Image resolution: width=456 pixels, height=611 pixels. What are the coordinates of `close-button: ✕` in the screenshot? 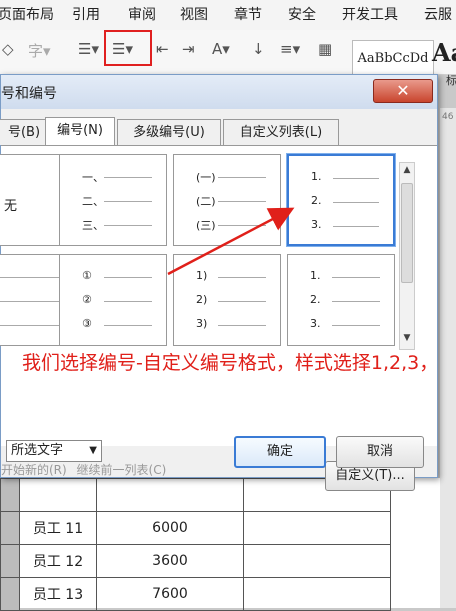 It's located at (403, 91).